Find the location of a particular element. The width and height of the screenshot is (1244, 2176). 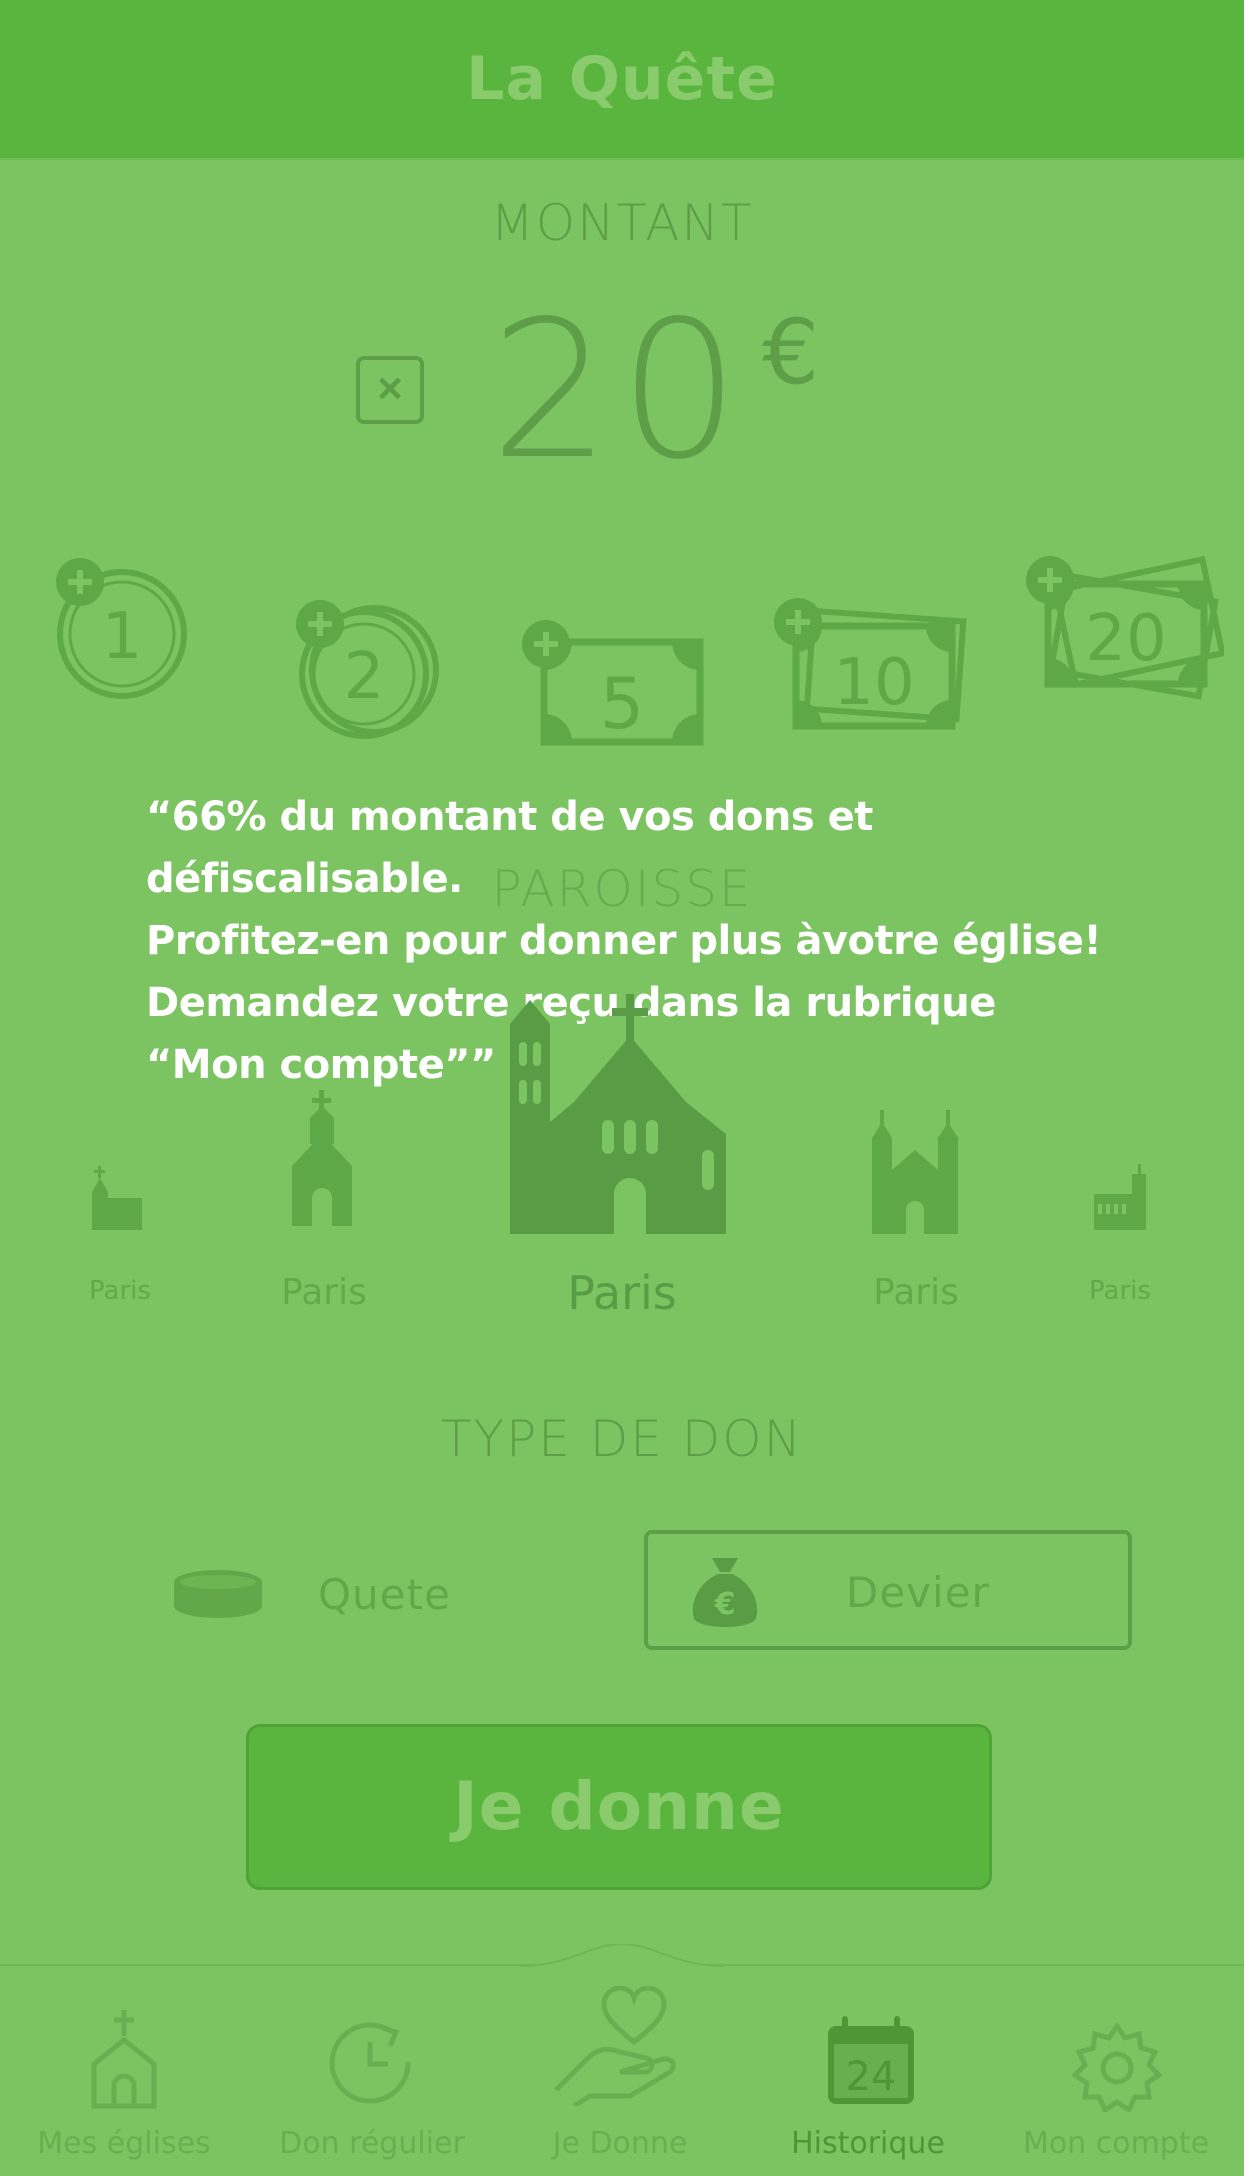

coin-2-label: 2 is located at coordinates (364, 677).